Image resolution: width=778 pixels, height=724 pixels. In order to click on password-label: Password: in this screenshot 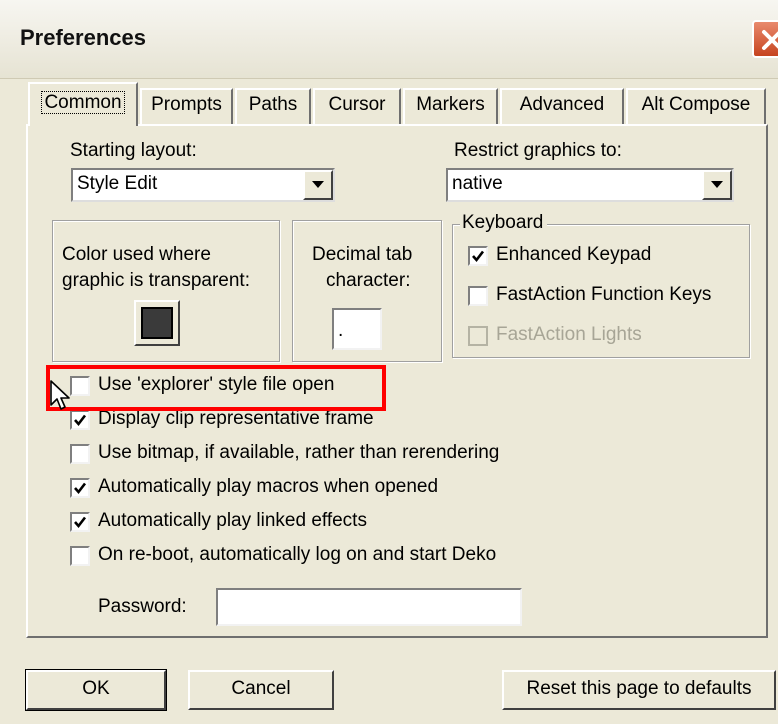, I will do `click(142, 606)`.